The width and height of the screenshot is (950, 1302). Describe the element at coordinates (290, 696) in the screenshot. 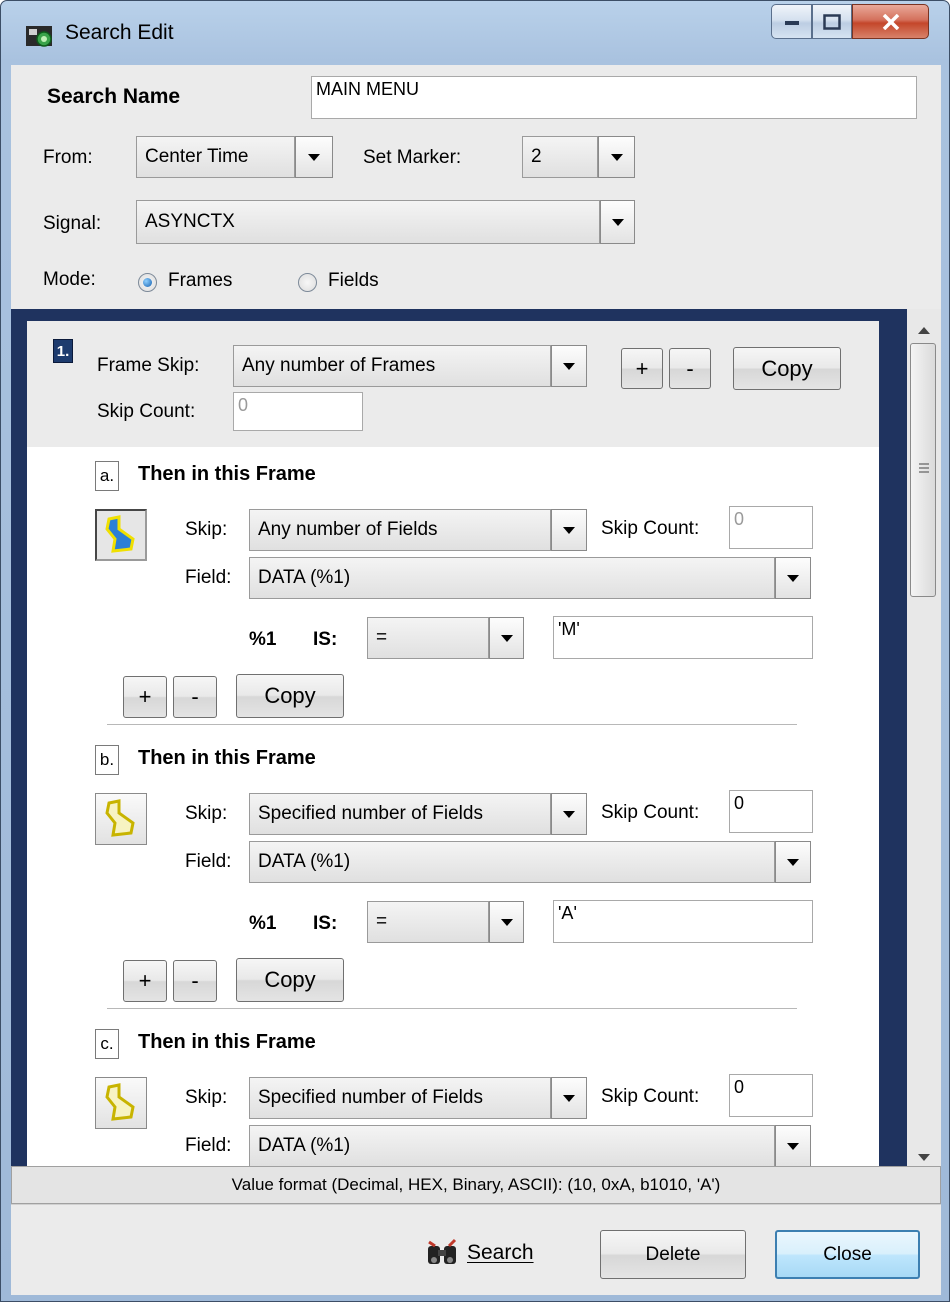

I see `substep-a-copy-button: Copy` at that location.